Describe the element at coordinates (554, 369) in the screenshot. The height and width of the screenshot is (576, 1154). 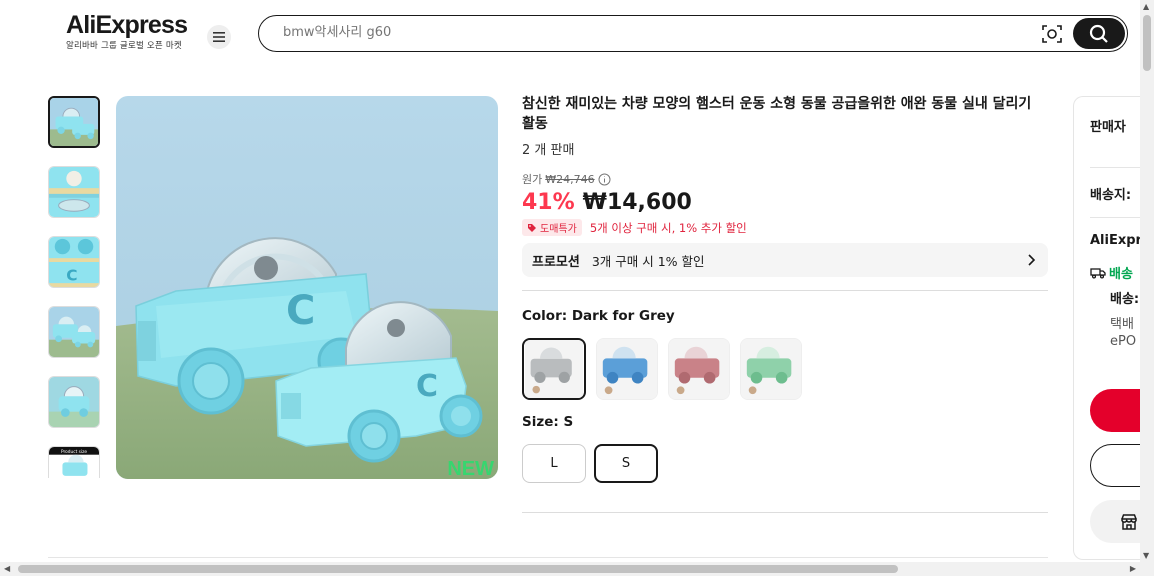
I see `swatch-grey` at that location.